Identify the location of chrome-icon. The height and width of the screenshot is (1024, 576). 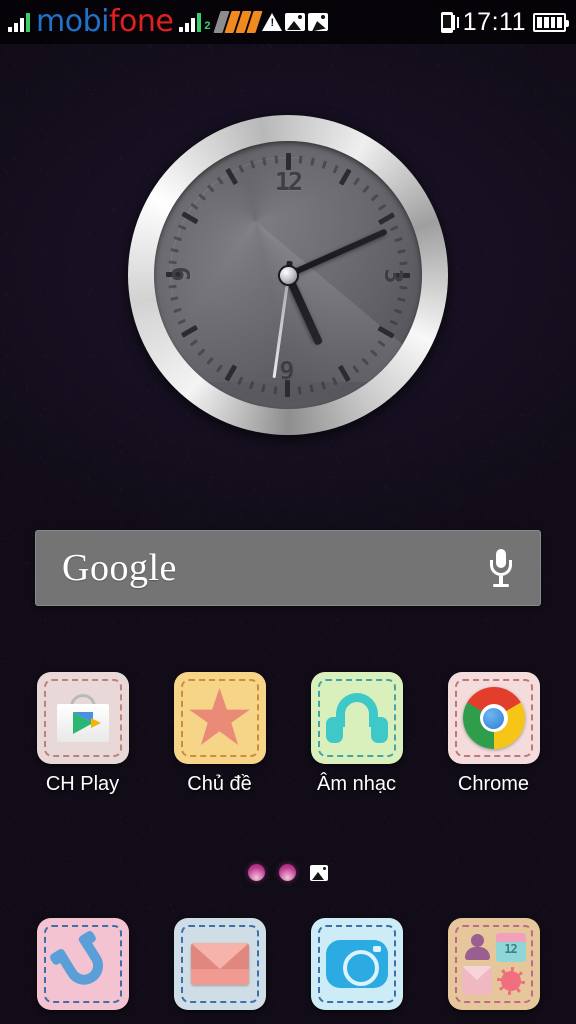
(493, 718).